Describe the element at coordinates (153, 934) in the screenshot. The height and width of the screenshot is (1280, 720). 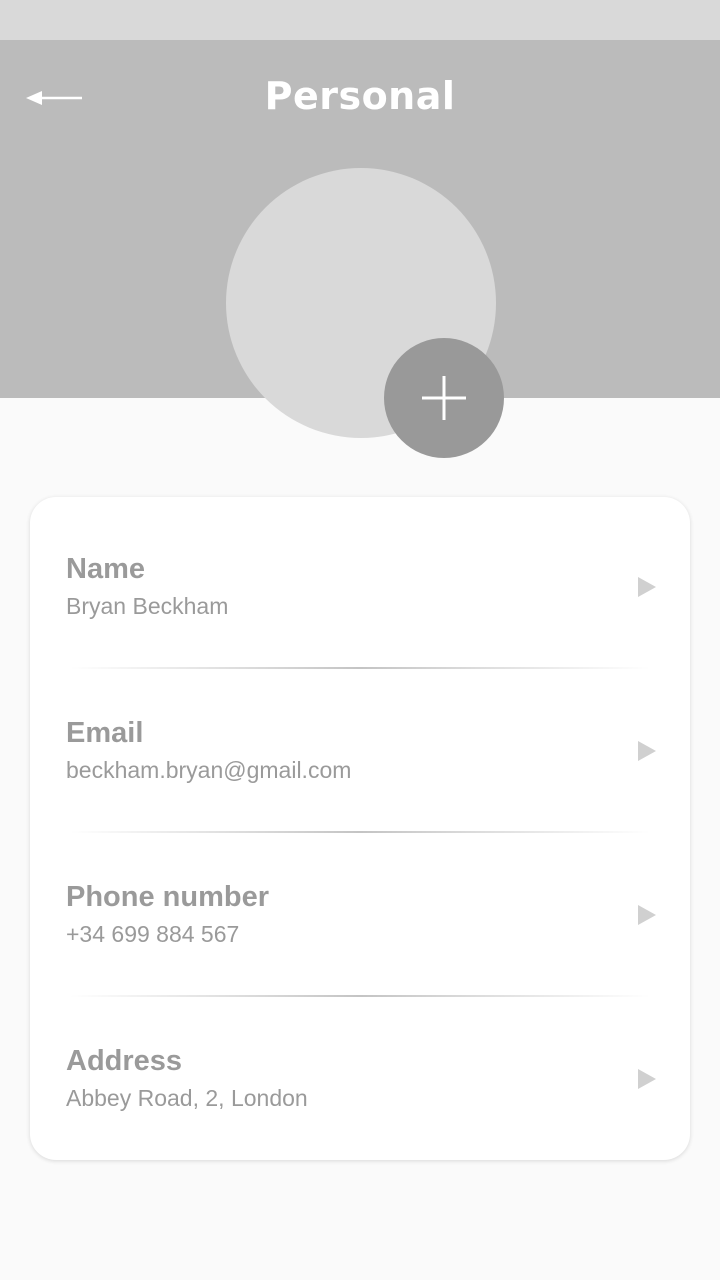
I see `phone-value: +34 699 884 567` at that location.